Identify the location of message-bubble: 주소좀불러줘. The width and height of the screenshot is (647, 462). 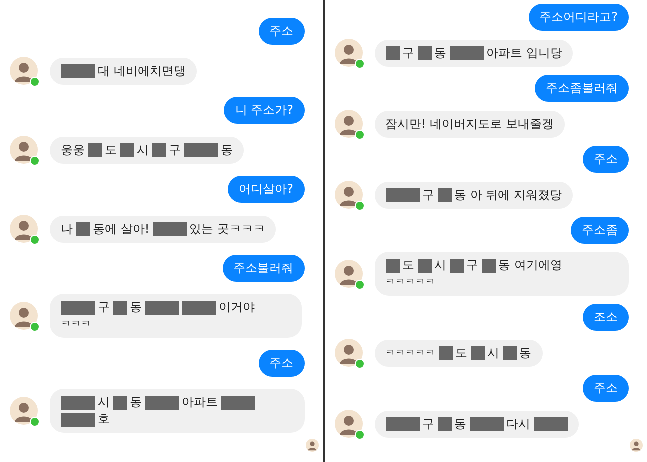
(582, 88).